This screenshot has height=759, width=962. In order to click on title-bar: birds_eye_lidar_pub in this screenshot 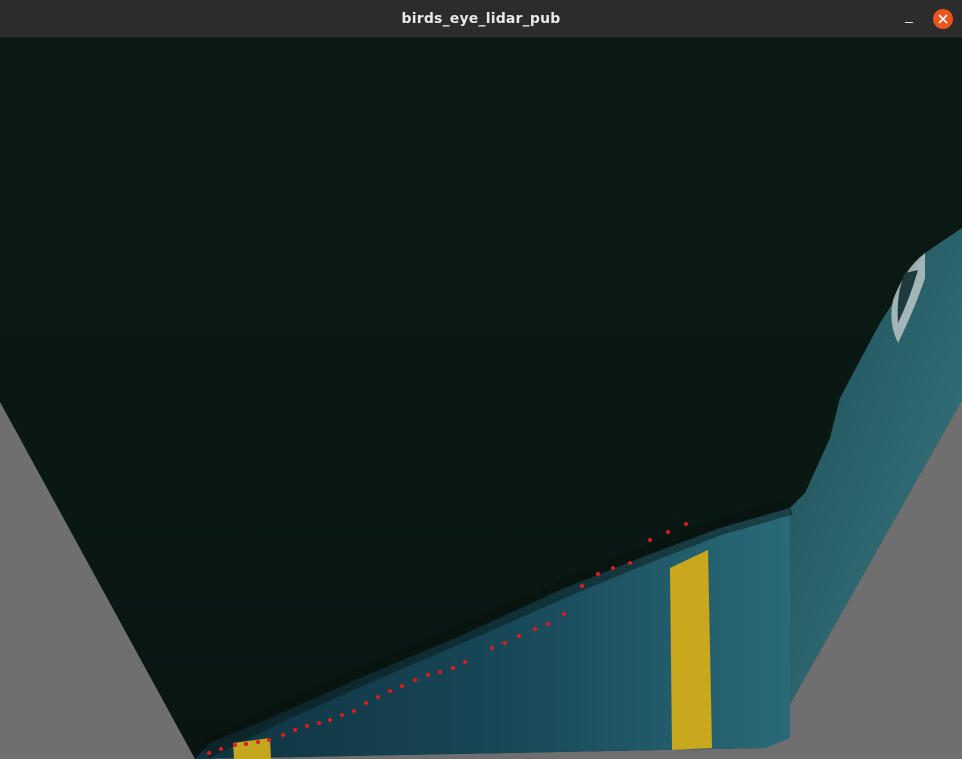, I will do `click(481, 19)`.